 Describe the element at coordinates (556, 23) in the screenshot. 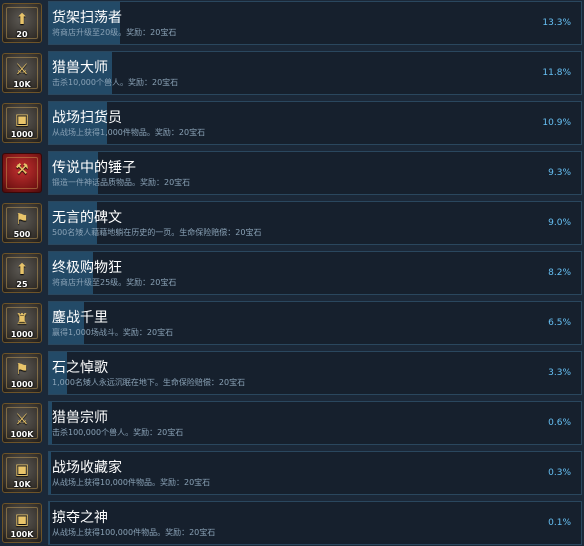

I see `unlock-percentage: 13.3%` at that location.